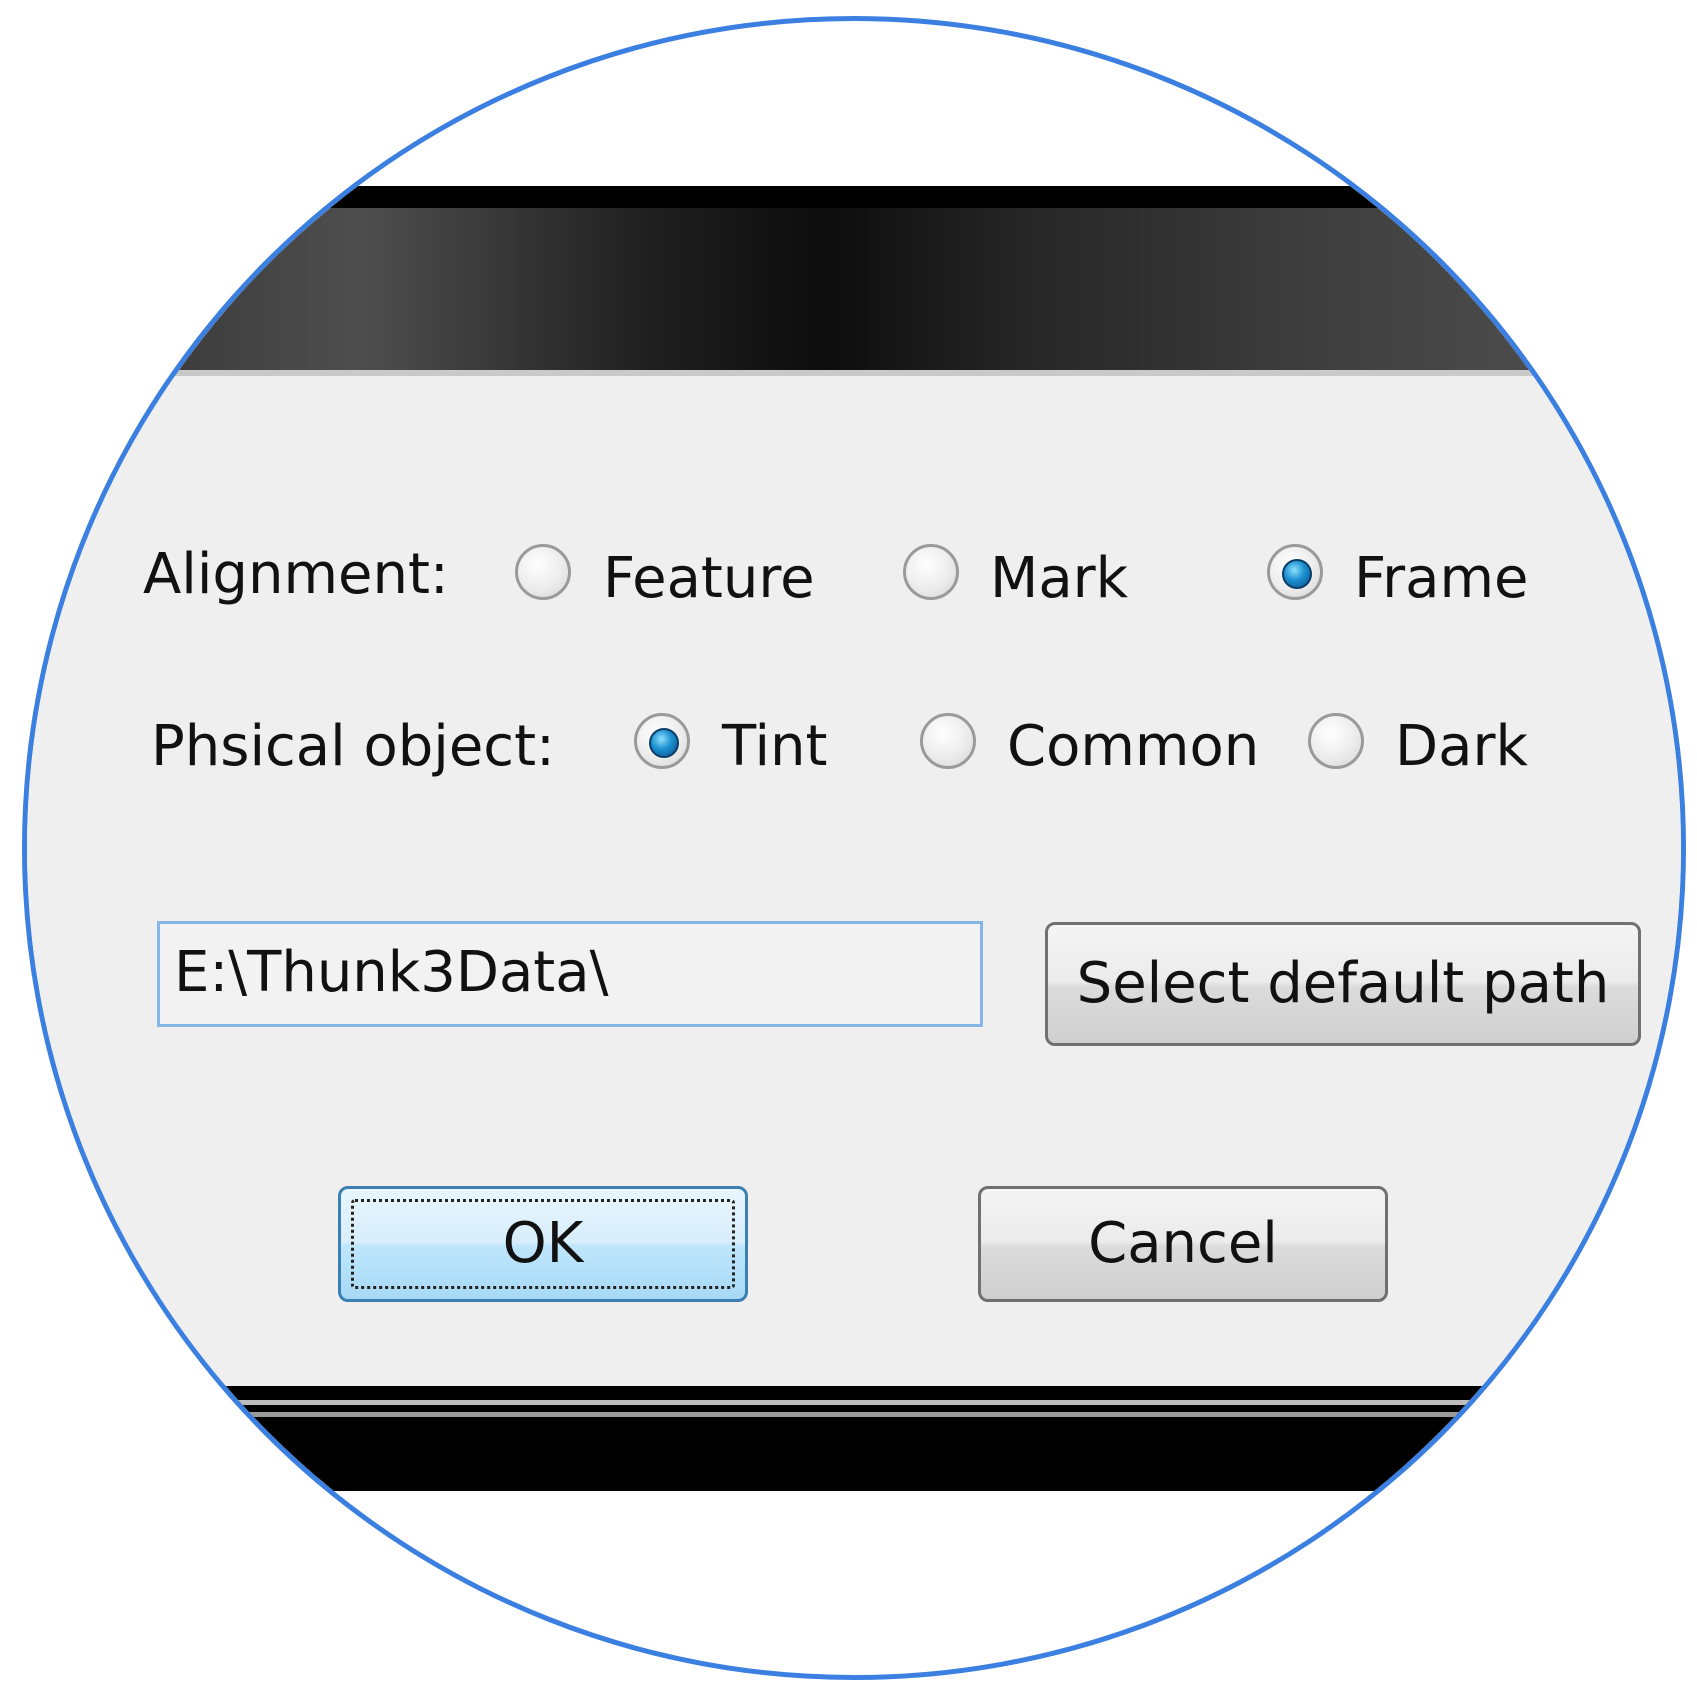 Image resolution: width=1697 pixels, height=1696 pixels. I want to click on cancel-button: Cancel, so click(1183, 1244).